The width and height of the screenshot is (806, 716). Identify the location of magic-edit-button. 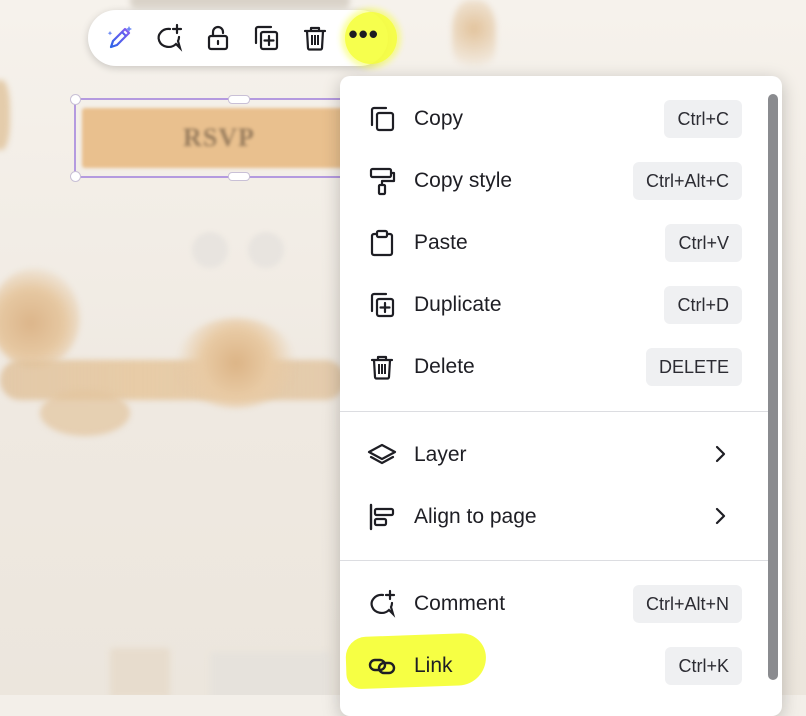
(120, 38).